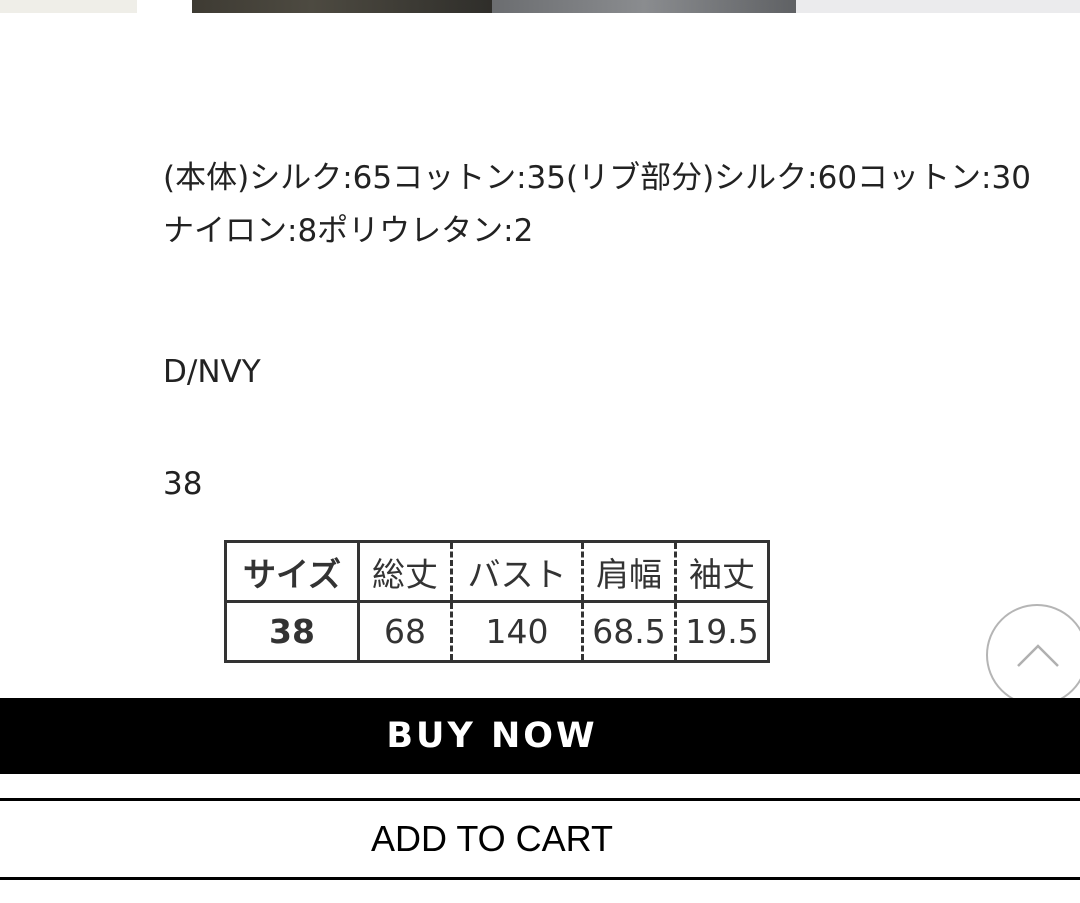 The image size is (1080, 903). What do you see at coordinates (540, 839) in the screenshot?
I see `add-to-cart-button: ADD TO CART` at bounding box center [540, 839].